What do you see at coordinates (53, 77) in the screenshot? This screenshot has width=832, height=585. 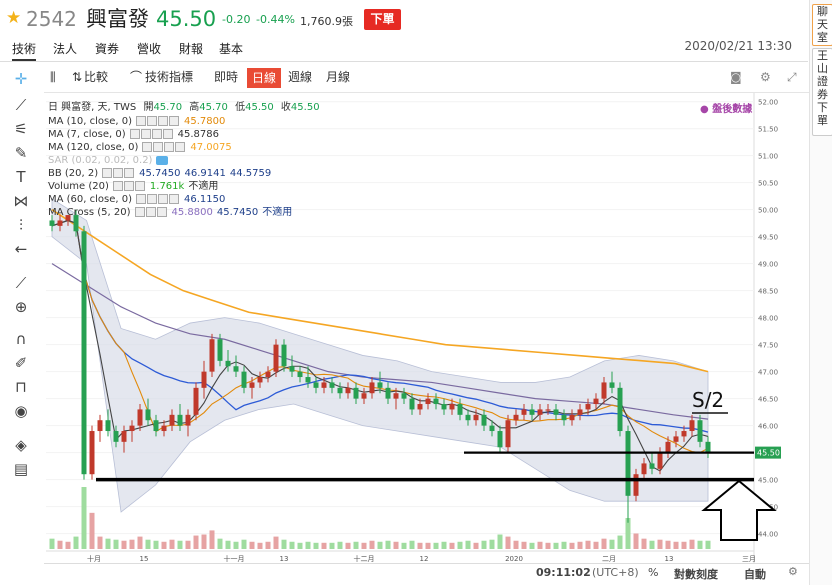 I see `candle-type-icon: ⫼` at bounding box center [53, 77].